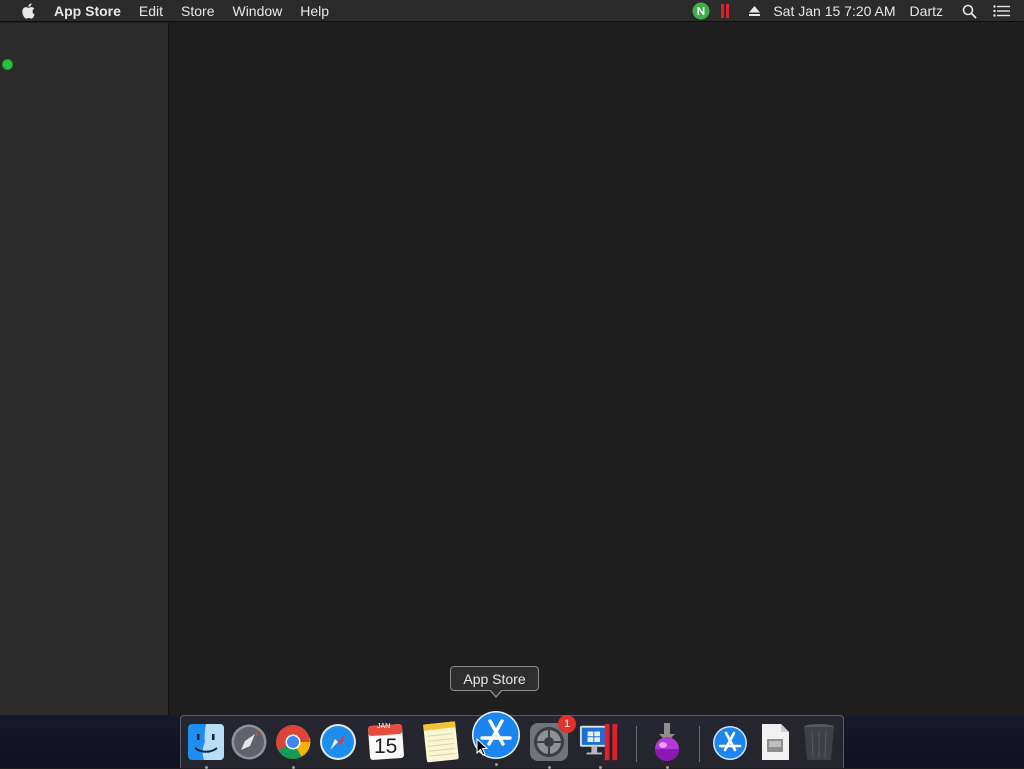 This screenshot has width=1024, height=769. I want to click on notification-badge: 1, so click(567, 724).